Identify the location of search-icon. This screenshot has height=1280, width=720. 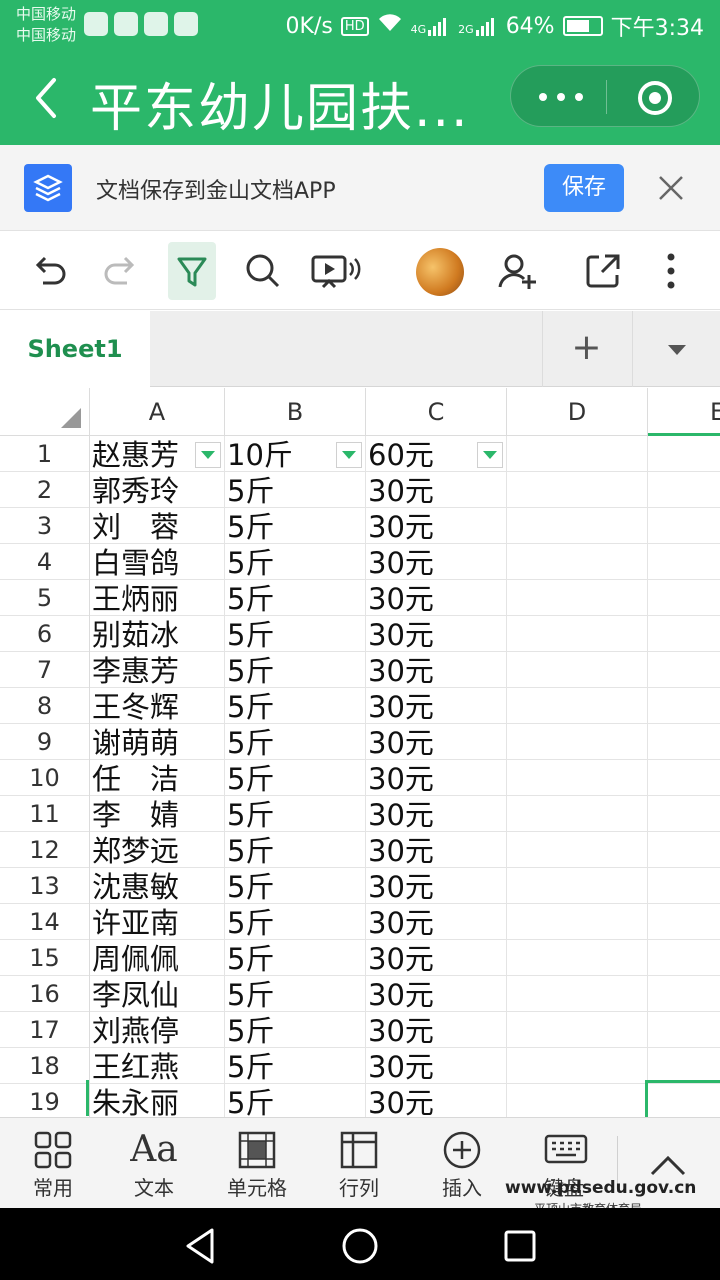
(263, 271).